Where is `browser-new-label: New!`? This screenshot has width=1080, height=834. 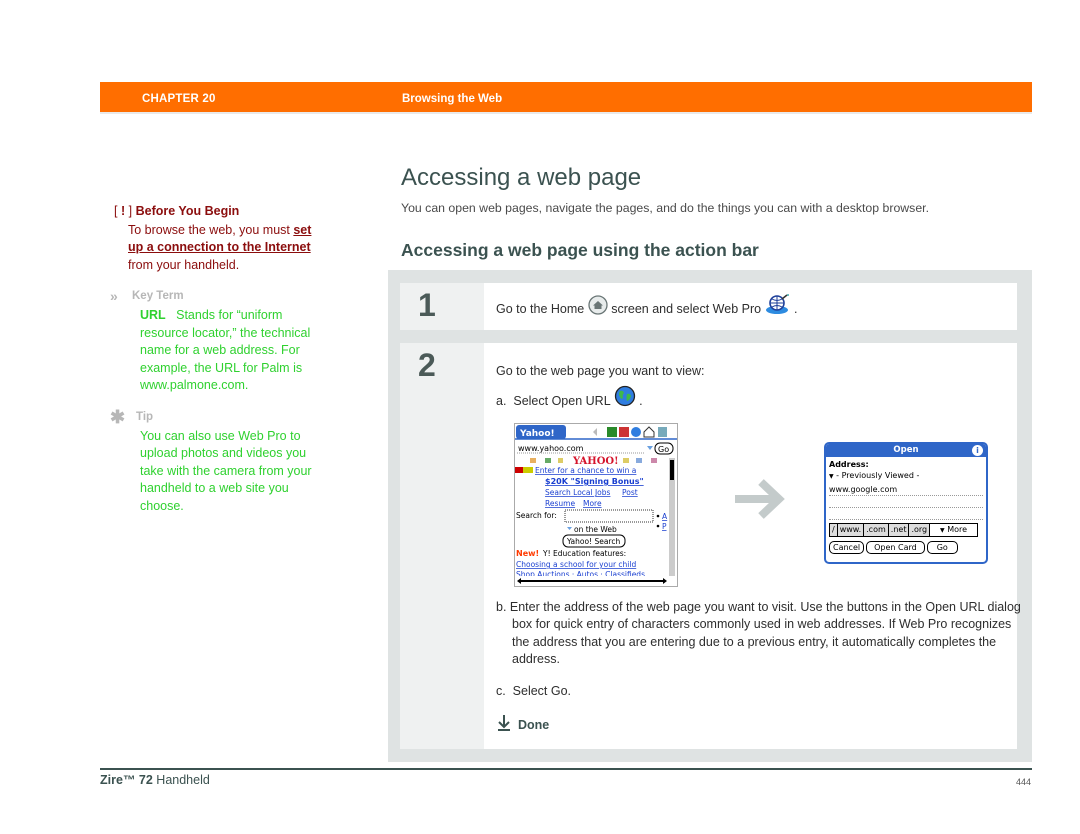
browser-new-label: New! is located at coordinates (527, 553).